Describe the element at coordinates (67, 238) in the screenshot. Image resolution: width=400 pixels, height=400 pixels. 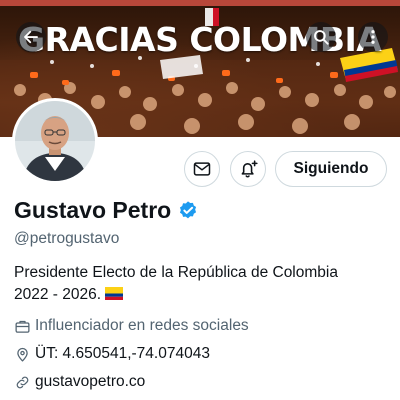
I see `user-handle: @petrogustavo` at that location.